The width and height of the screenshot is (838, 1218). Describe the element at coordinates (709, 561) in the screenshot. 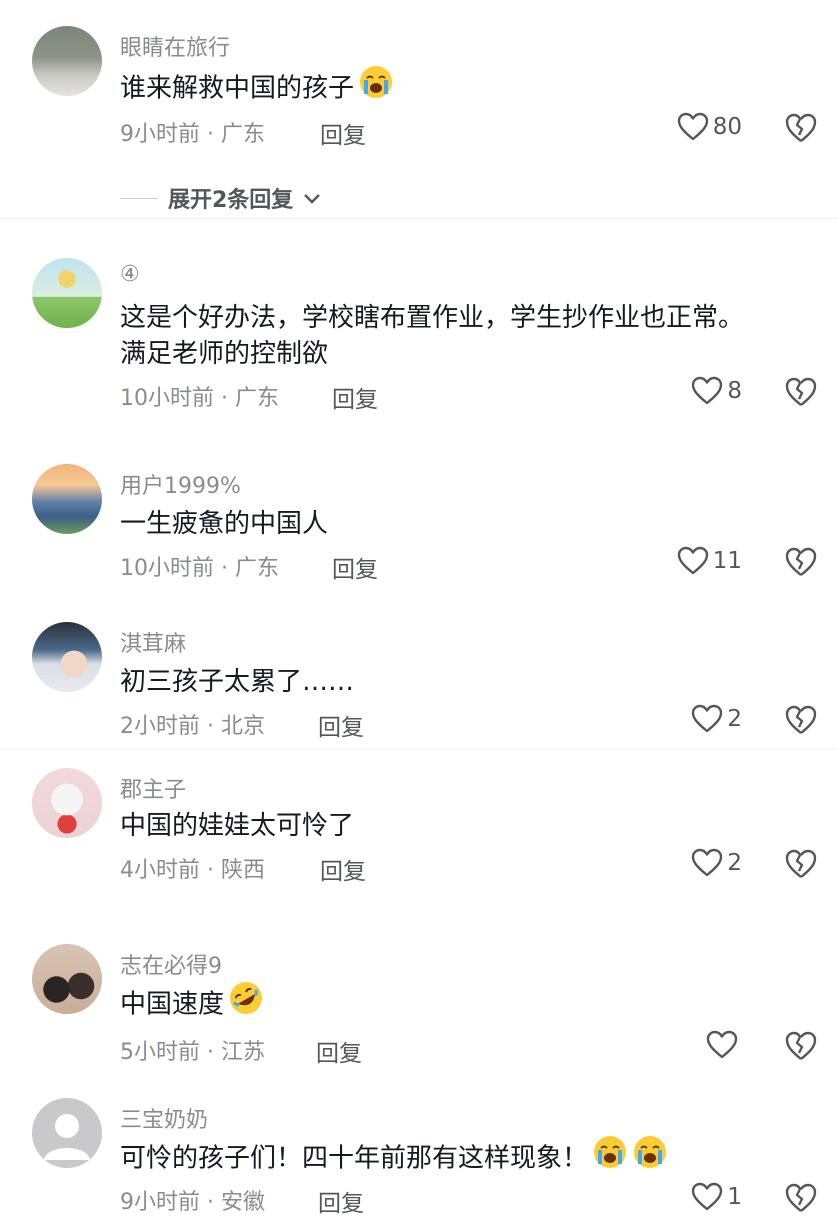

I see `like-button: 11` at that location.